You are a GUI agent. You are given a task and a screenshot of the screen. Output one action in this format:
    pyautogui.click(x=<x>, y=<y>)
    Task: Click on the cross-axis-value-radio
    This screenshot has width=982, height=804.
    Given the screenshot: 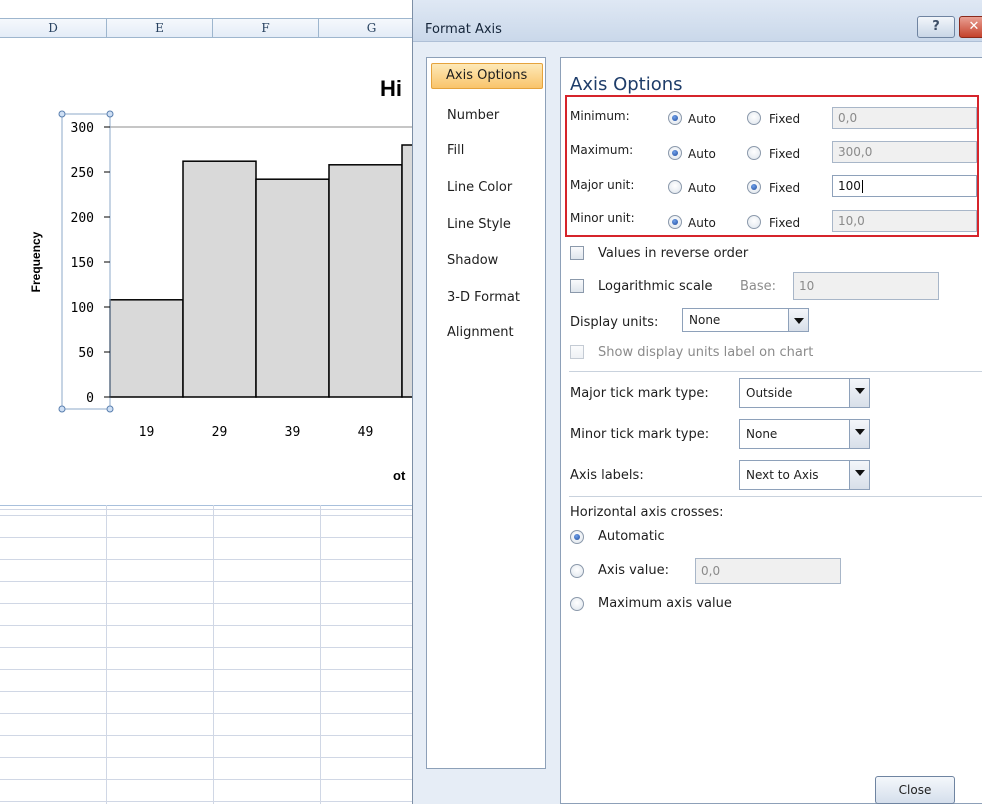 What is the action you would take?
    pyautogui.click(x=577, y=571)
    